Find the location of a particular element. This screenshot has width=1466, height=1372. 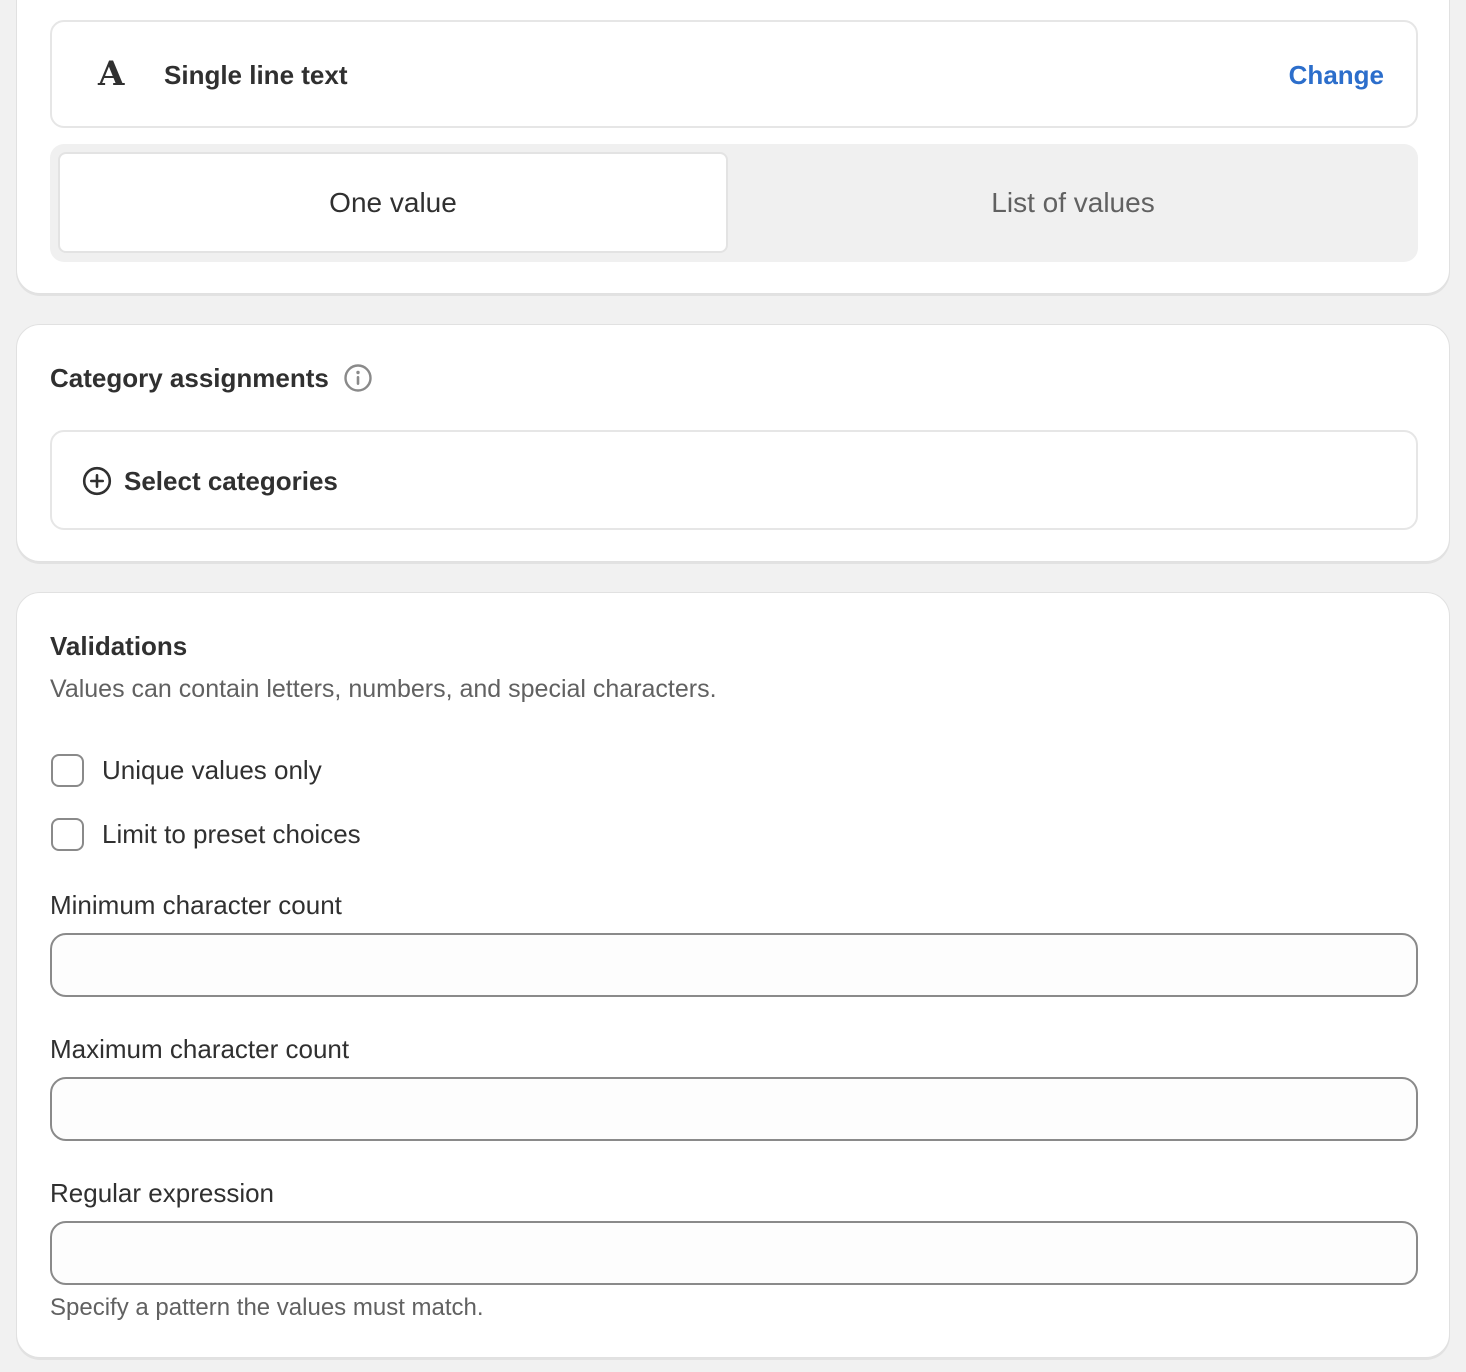

min-count-input is located at coordinates (734, 965).